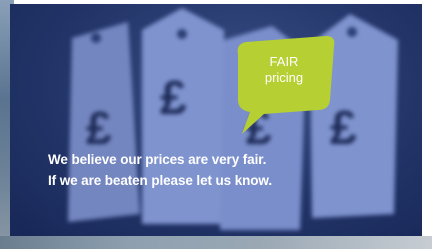 Image resolution: width=432 pixels, height=249 pixels. What do you see at coordinates (99, 128) in the screenshot?
I see `price-tag-1-symbol: £` at bounding box center [99, 128].